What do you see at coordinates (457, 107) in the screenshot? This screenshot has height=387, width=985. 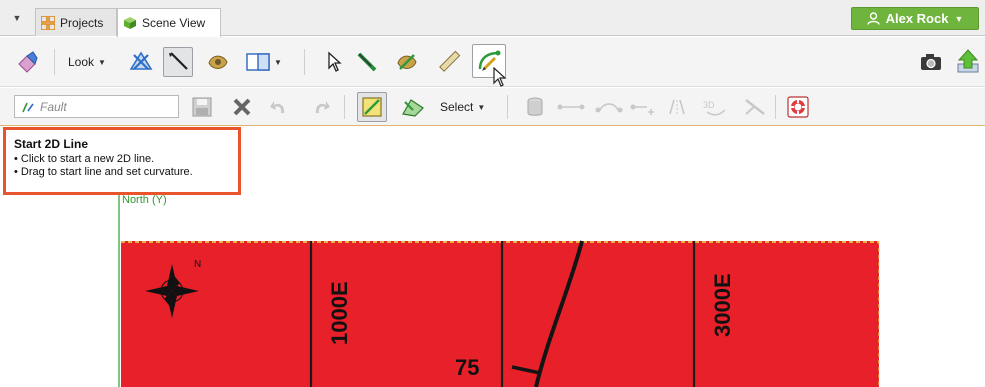 I see `select-label: Select` at bounding box center [457, 107].